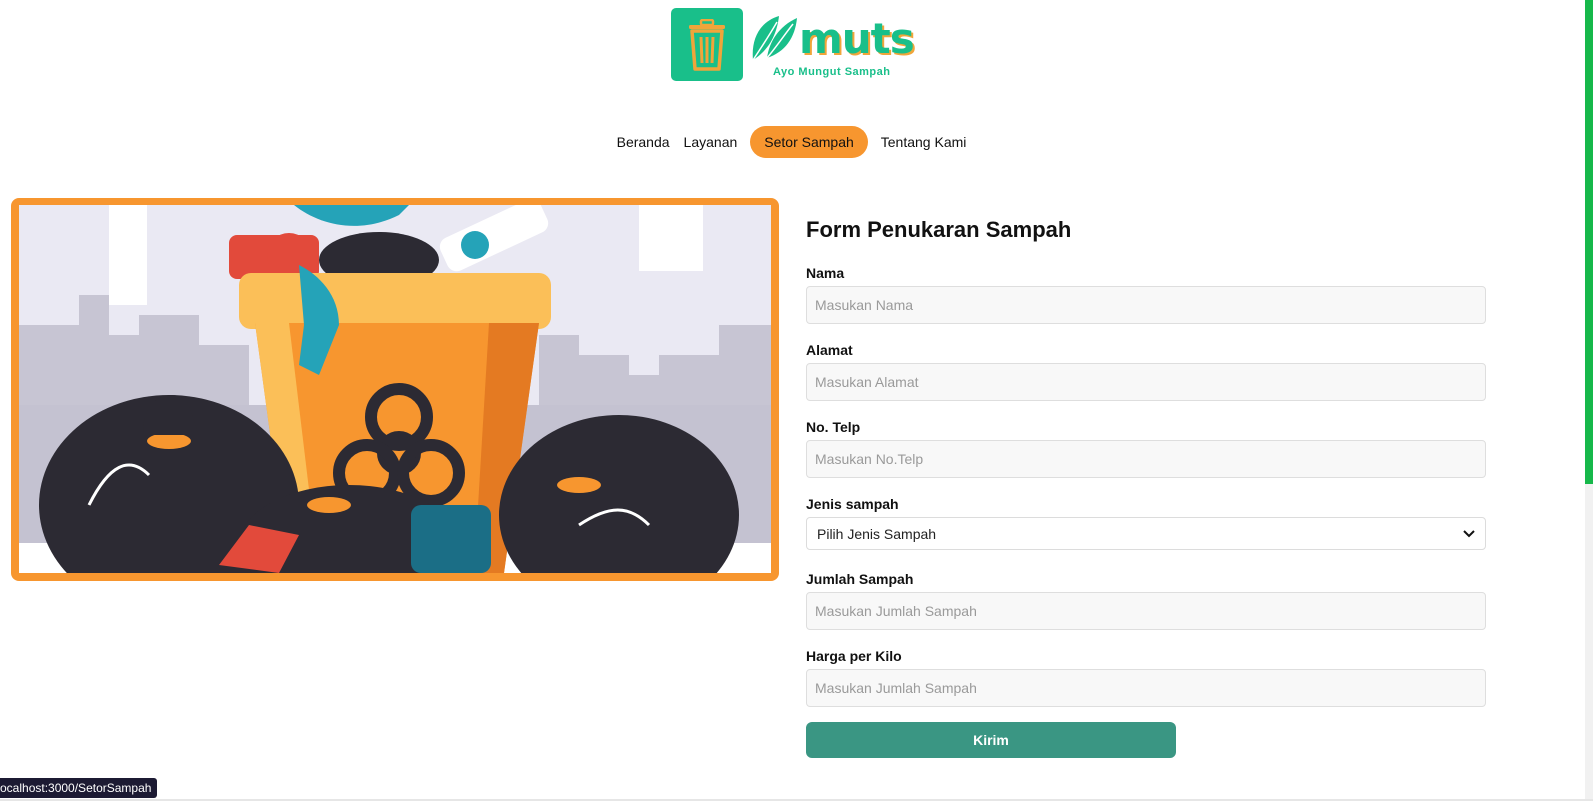 The width and height of the screenshot is (1593, 801). What do you see at coordinates (1146, 382) in the screenshot?
I see `alamat-input` at bounding box center [1146, 382].